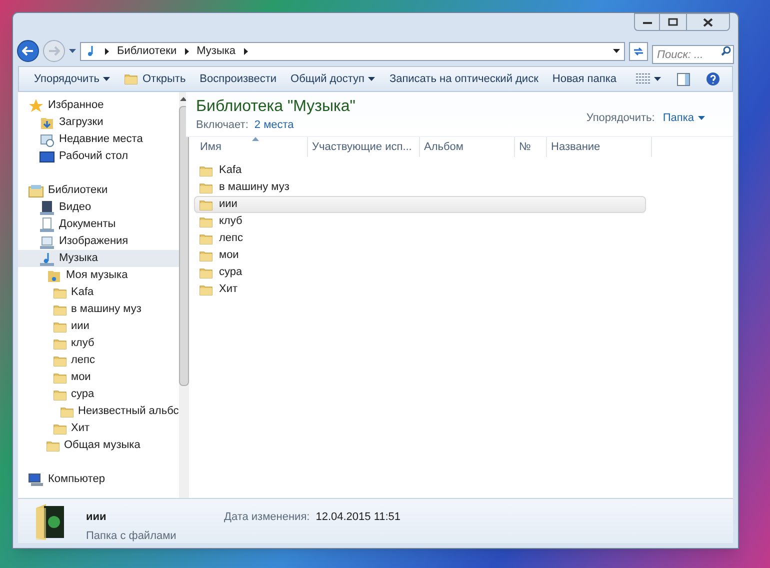  I want to click on folder-row: Kafa, so click(420, 170).